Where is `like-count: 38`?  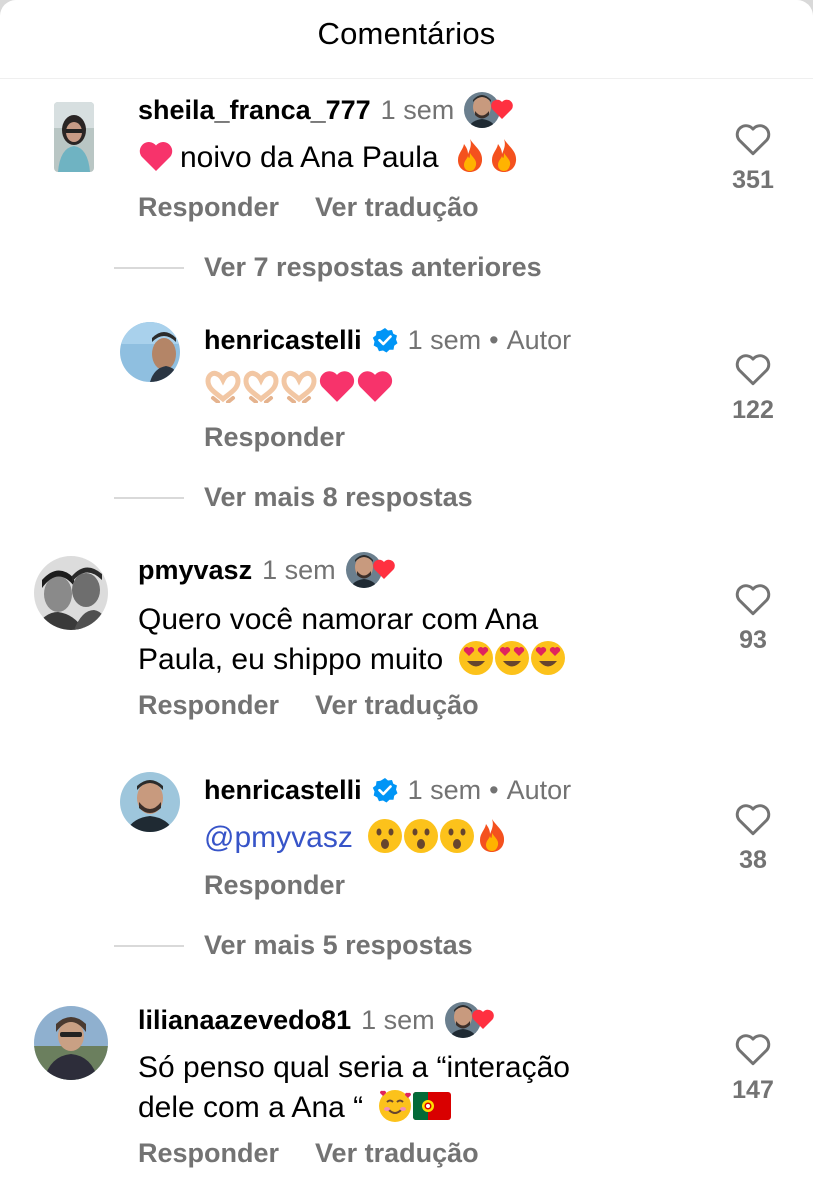 like-count: 38 is located at coordinates (753, 860).